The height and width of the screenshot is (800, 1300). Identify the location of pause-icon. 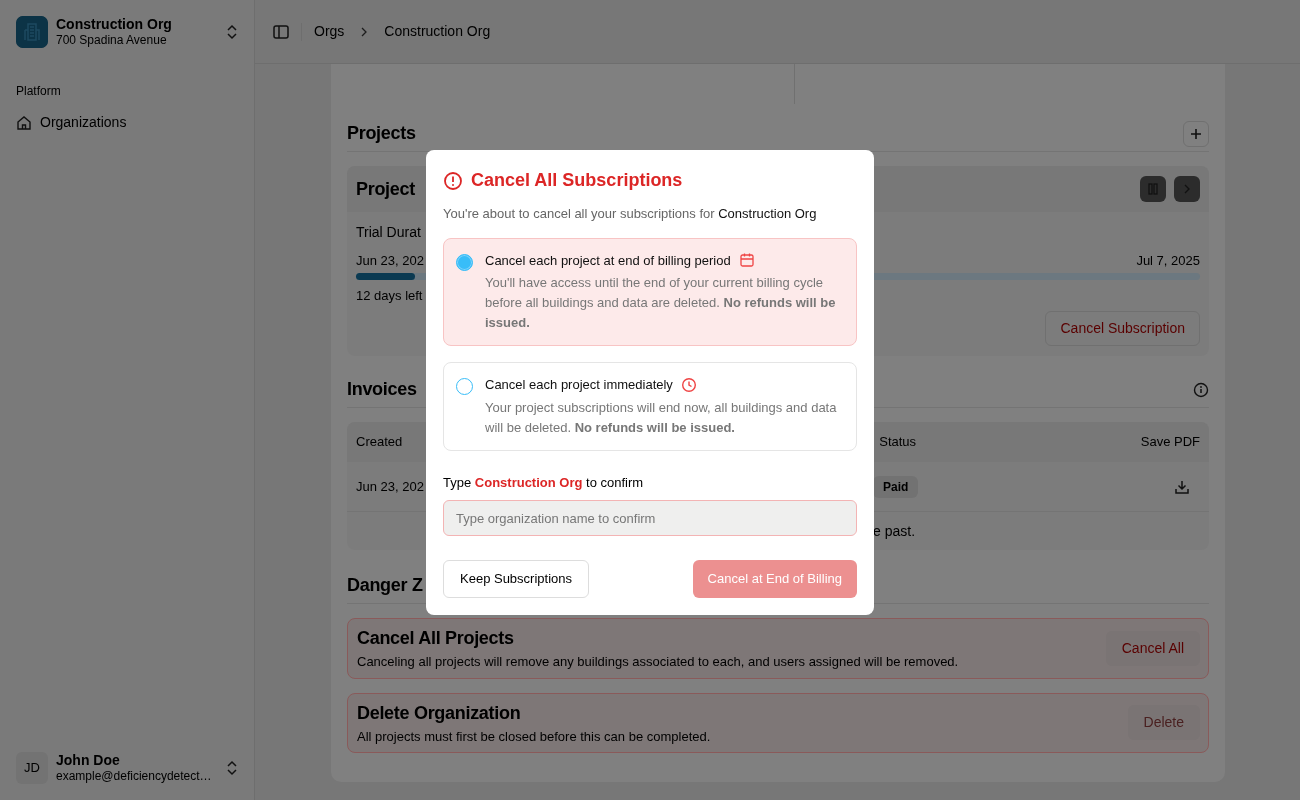
(1153, 189).